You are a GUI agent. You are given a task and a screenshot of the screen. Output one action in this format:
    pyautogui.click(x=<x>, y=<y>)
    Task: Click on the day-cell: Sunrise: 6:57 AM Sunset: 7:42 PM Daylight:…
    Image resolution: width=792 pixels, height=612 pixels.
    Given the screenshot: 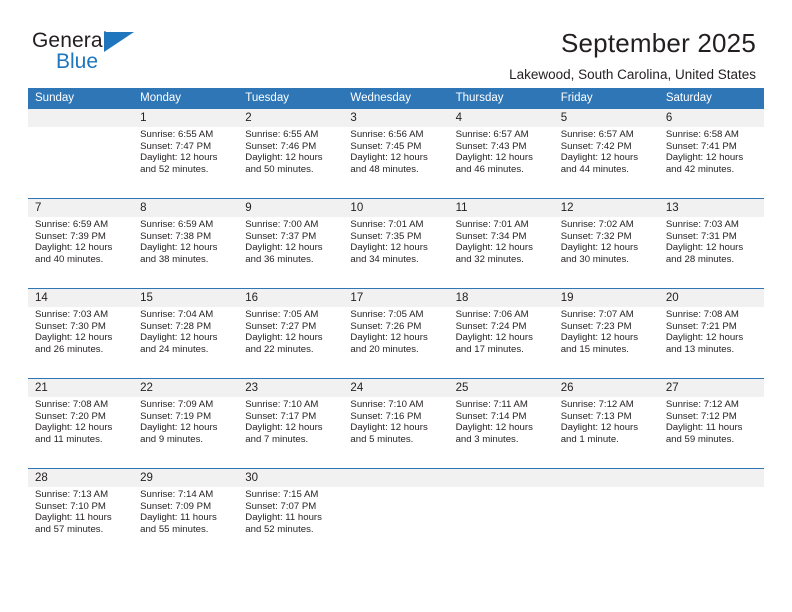 What is the action you would take?
    pyautogui.click(x=606, y=162)
    